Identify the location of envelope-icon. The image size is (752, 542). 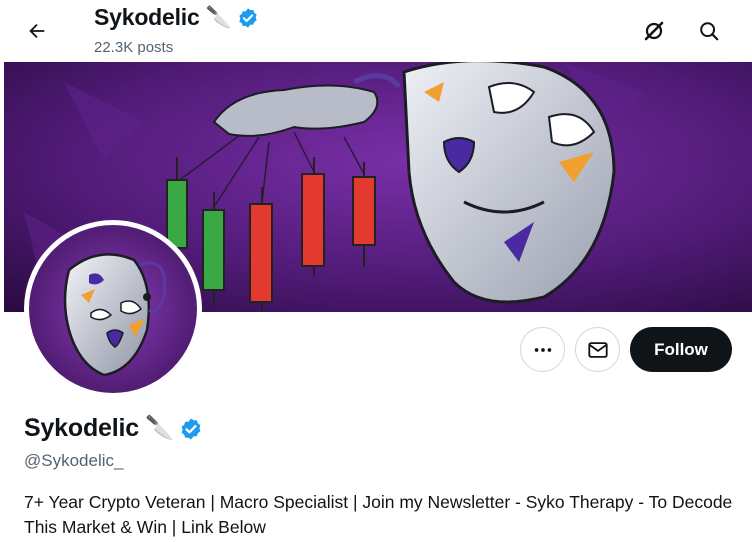
(597, 349).